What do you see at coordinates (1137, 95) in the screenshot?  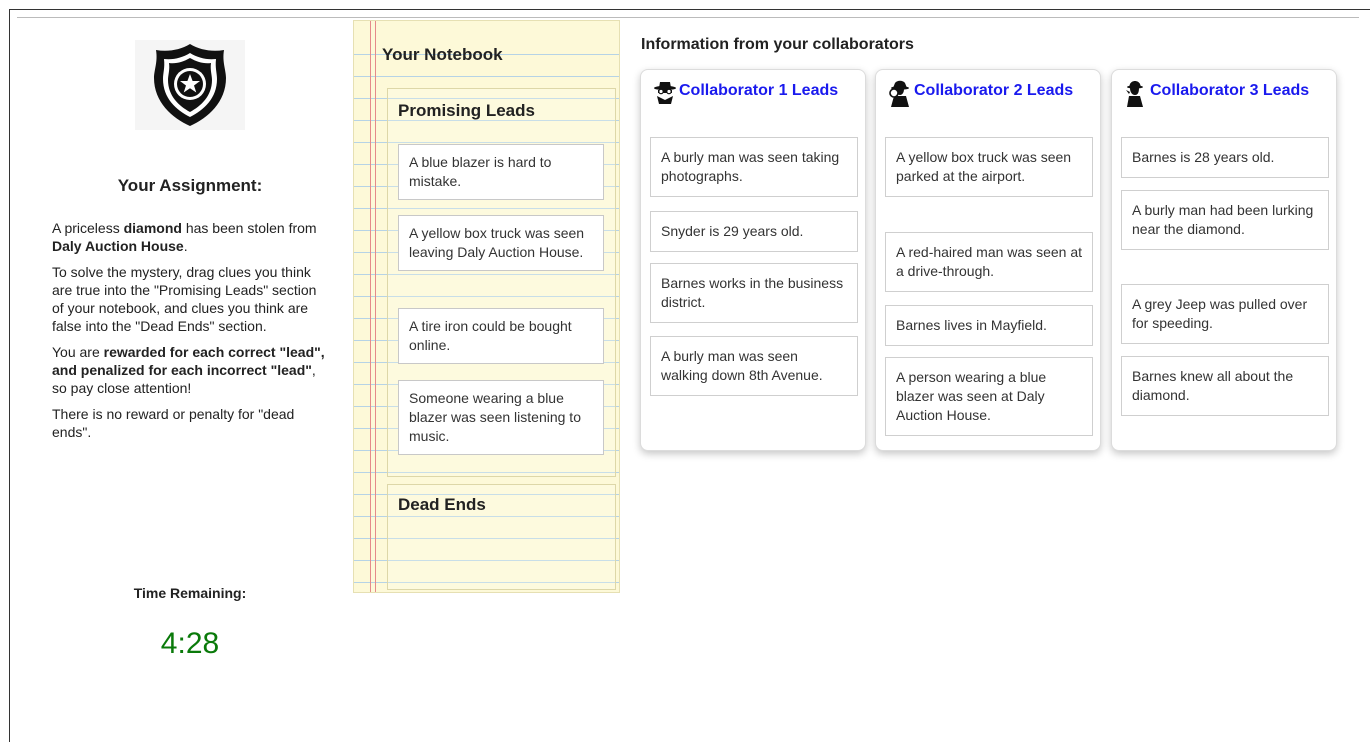 I see `detective-silhouette-icon` at bounding box center [1137, 95].